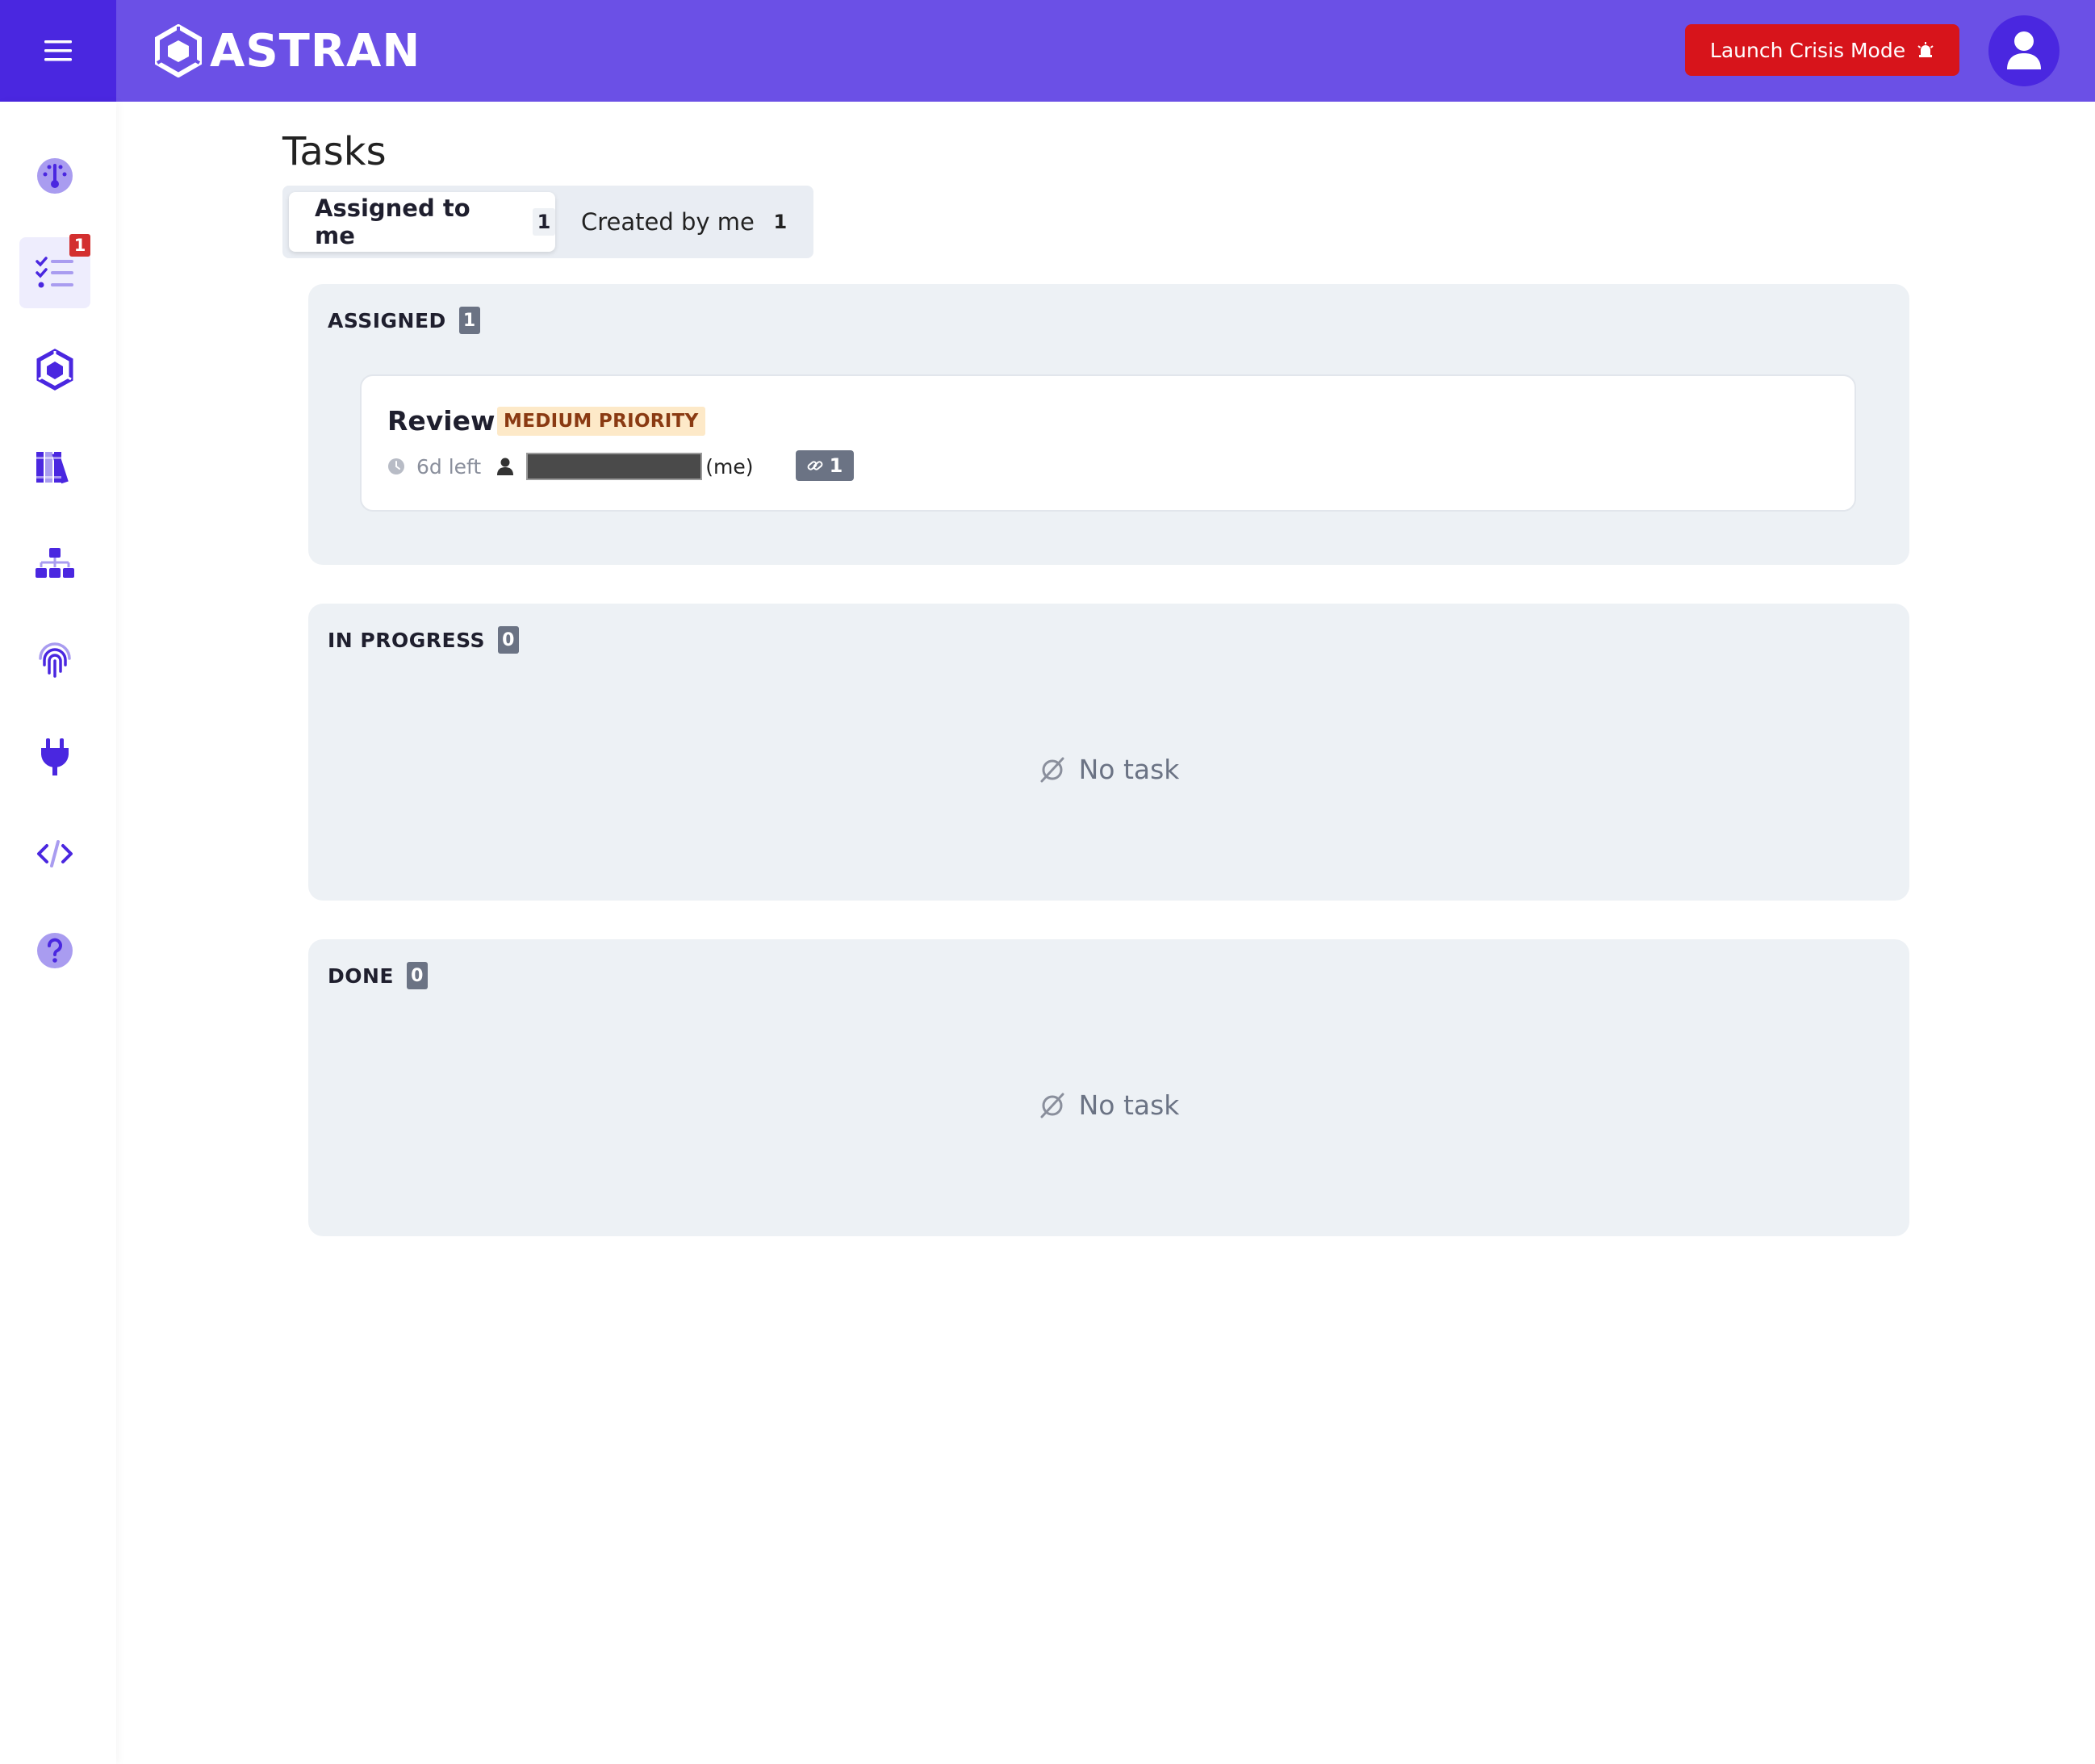  I want to click on tab-label: Assigned to me, so click(392, 222).